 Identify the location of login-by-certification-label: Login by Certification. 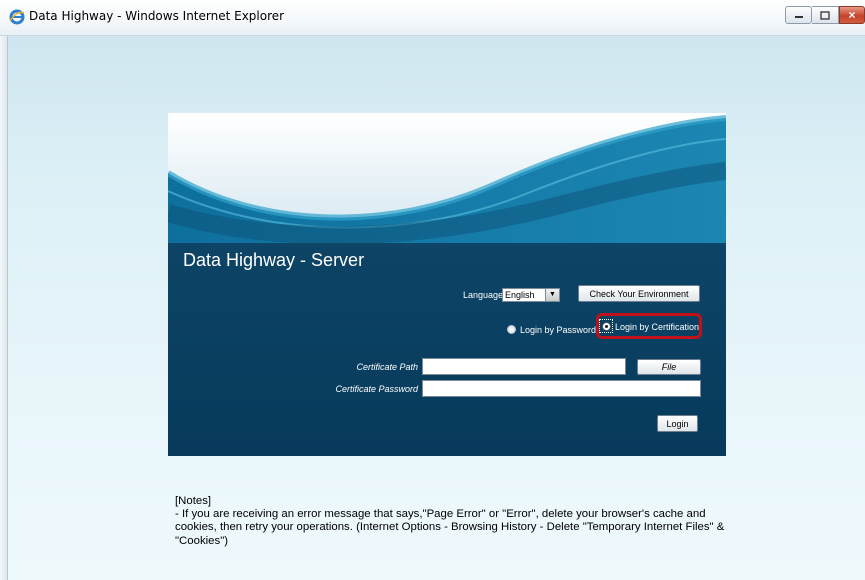
(657, 327).